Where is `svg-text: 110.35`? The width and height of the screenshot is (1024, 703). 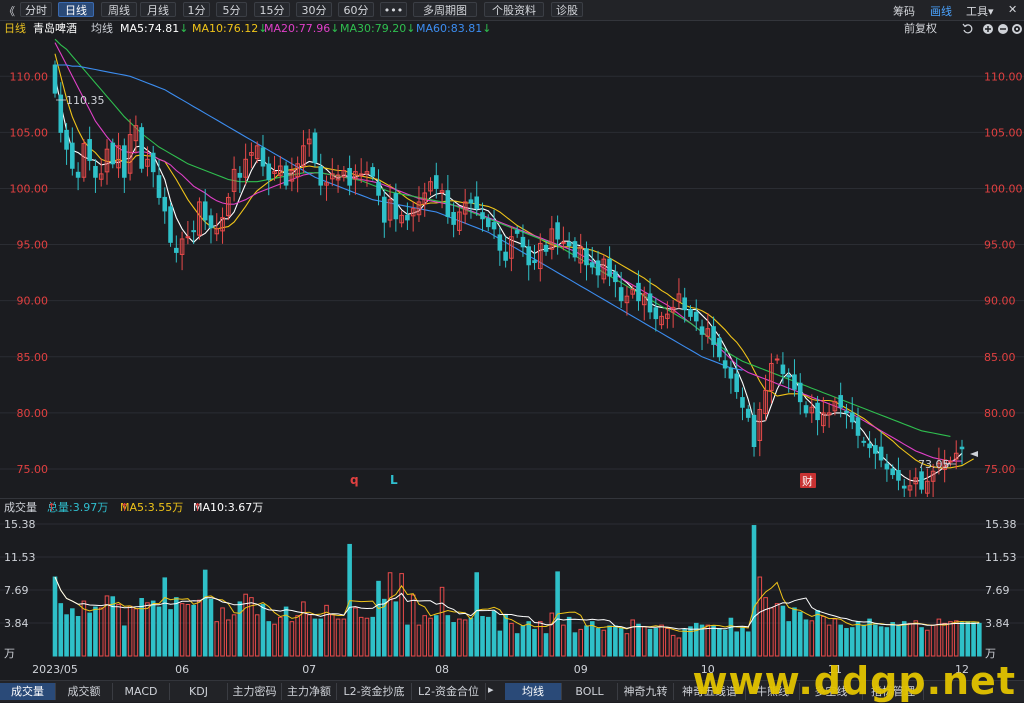
svg-text: 110.35 is located at coordinates (85, 100).